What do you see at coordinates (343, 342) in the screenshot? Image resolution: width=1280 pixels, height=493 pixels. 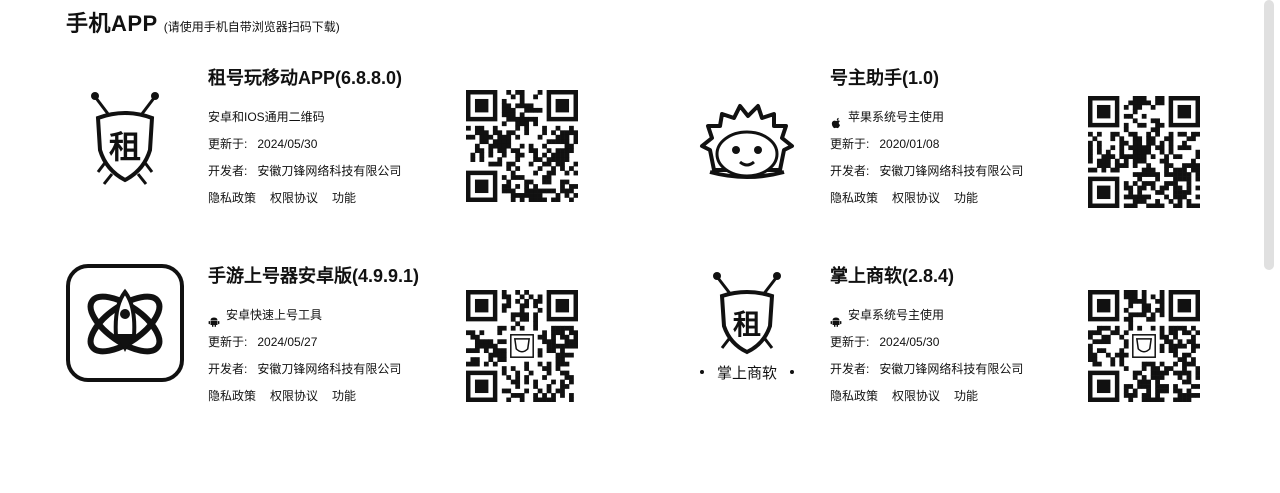 I see `updated-line: 更新于: 2024/05/27` at bounding box center [343, 342].